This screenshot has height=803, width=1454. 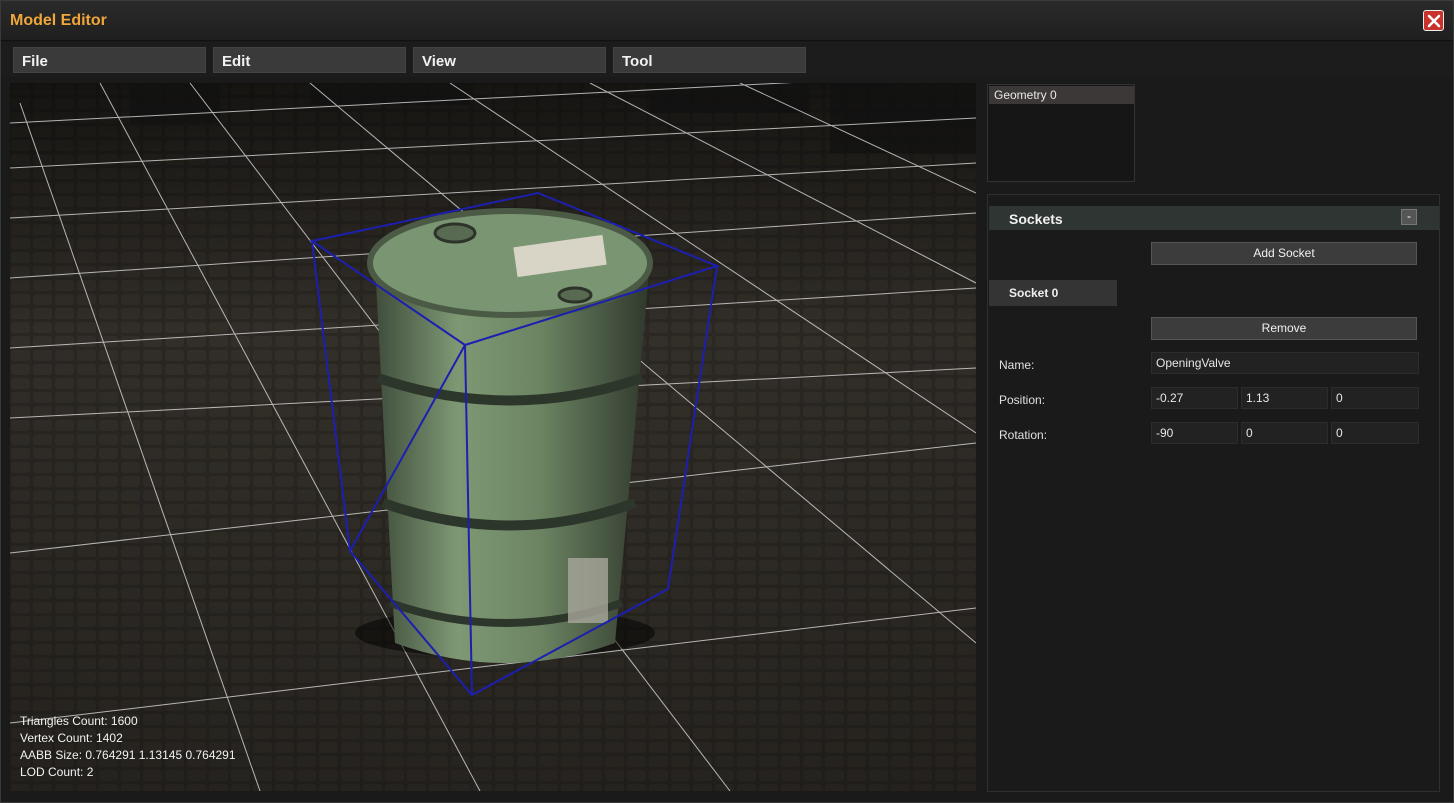 I want to click on socket-name-field, so click(x=1285, y=363).